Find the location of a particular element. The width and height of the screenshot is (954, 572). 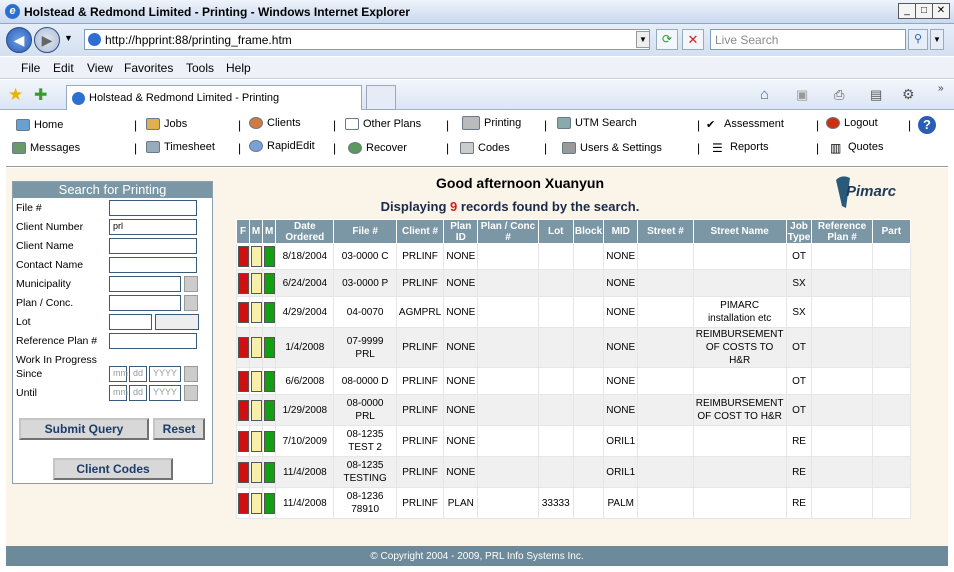

plan-conc-lookup-button is located at coordinates (191, 303).